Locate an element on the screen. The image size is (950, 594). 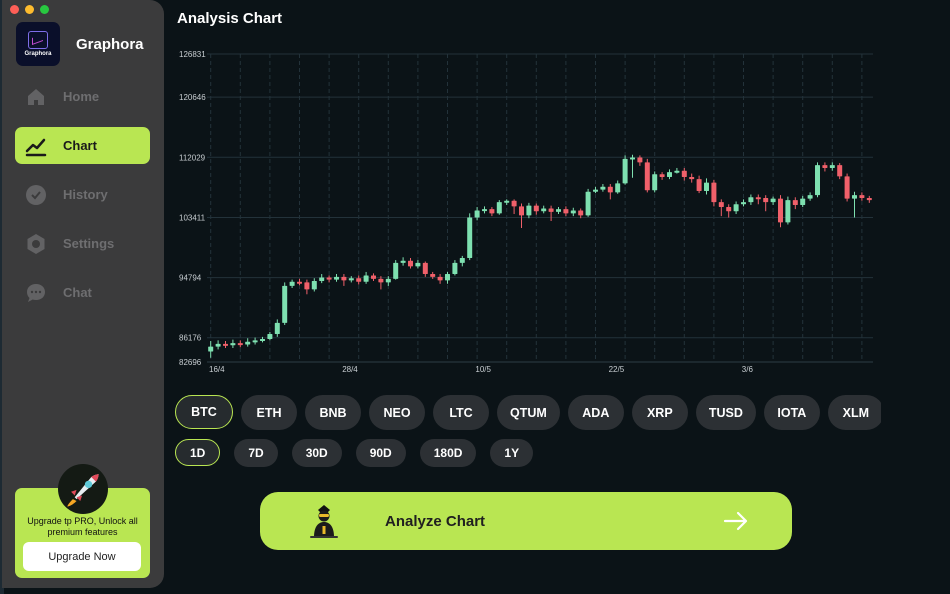
coin-chip-tusd: TUSD is located at coordinates (725, 412).